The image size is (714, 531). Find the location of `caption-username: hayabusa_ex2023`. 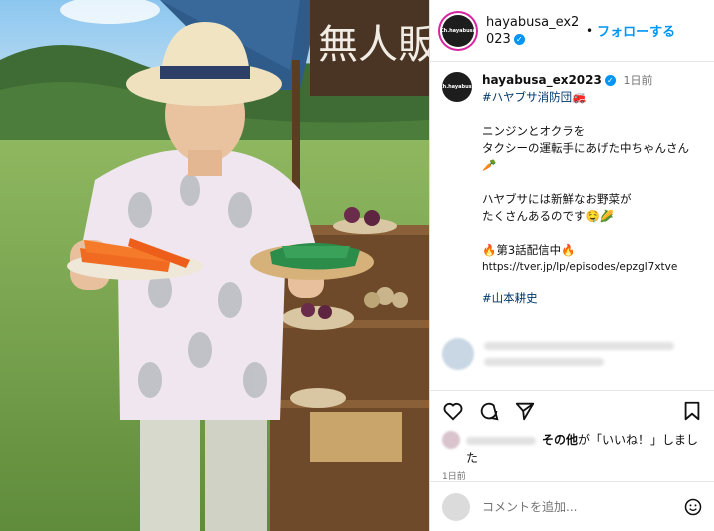

caption-username: hayabusa_ex2023 is located at coordinates (542, 80).